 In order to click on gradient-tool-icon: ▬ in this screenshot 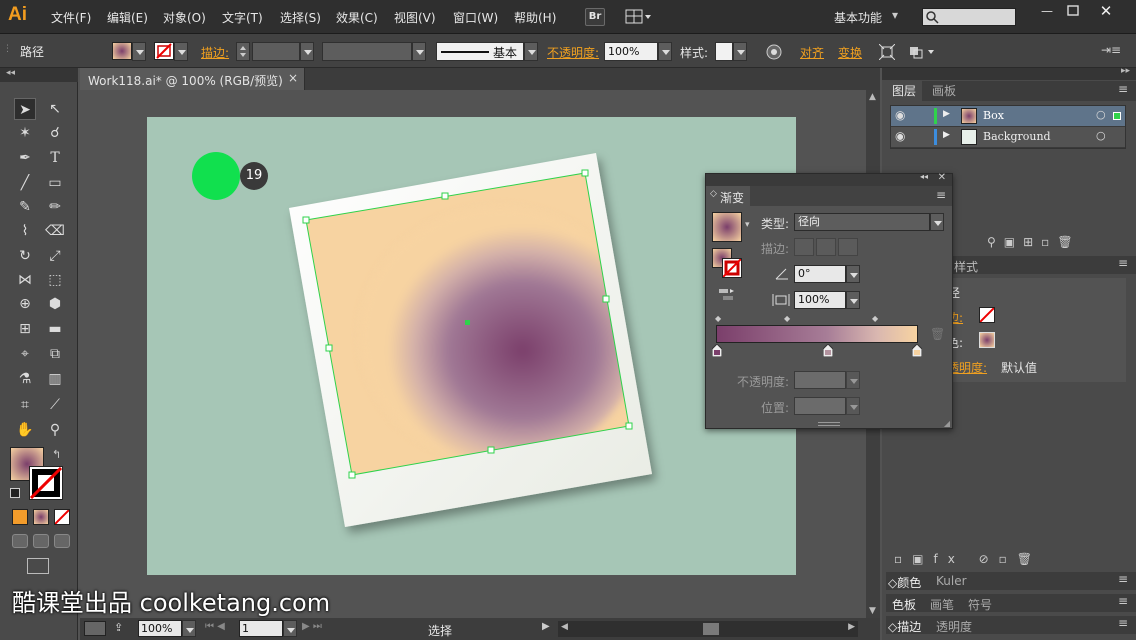, I will do `click(55, 329)`.